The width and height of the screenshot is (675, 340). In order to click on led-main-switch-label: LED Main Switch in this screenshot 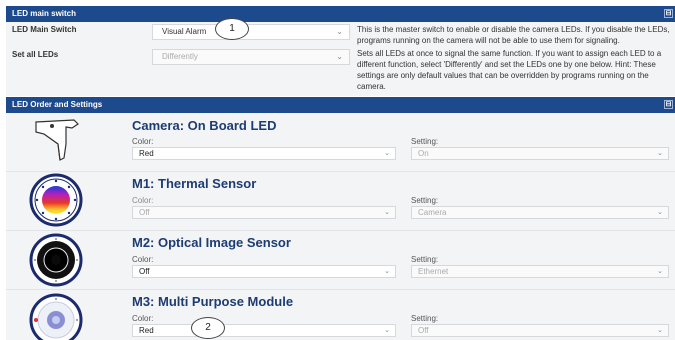, I will do `click(44, 29)`.